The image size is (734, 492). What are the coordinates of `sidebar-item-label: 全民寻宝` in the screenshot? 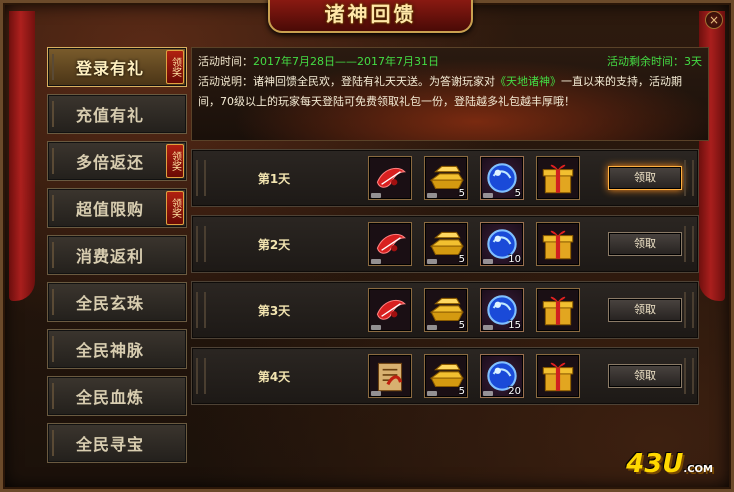 It's located at (109, 444).